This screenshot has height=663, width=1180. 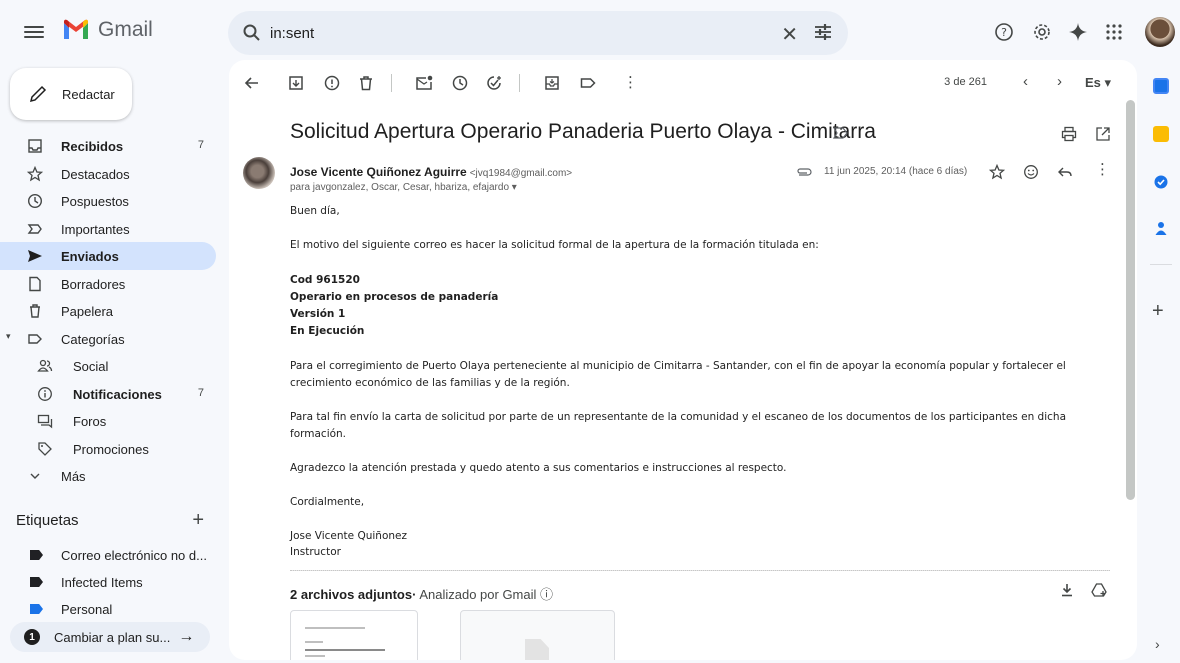 What do you see at coordinates (896, 171) in the screenshot?
I see `email-date: 11 jun 2025, 20:14 (hace 6 días)` at bounding box center [896, 171].